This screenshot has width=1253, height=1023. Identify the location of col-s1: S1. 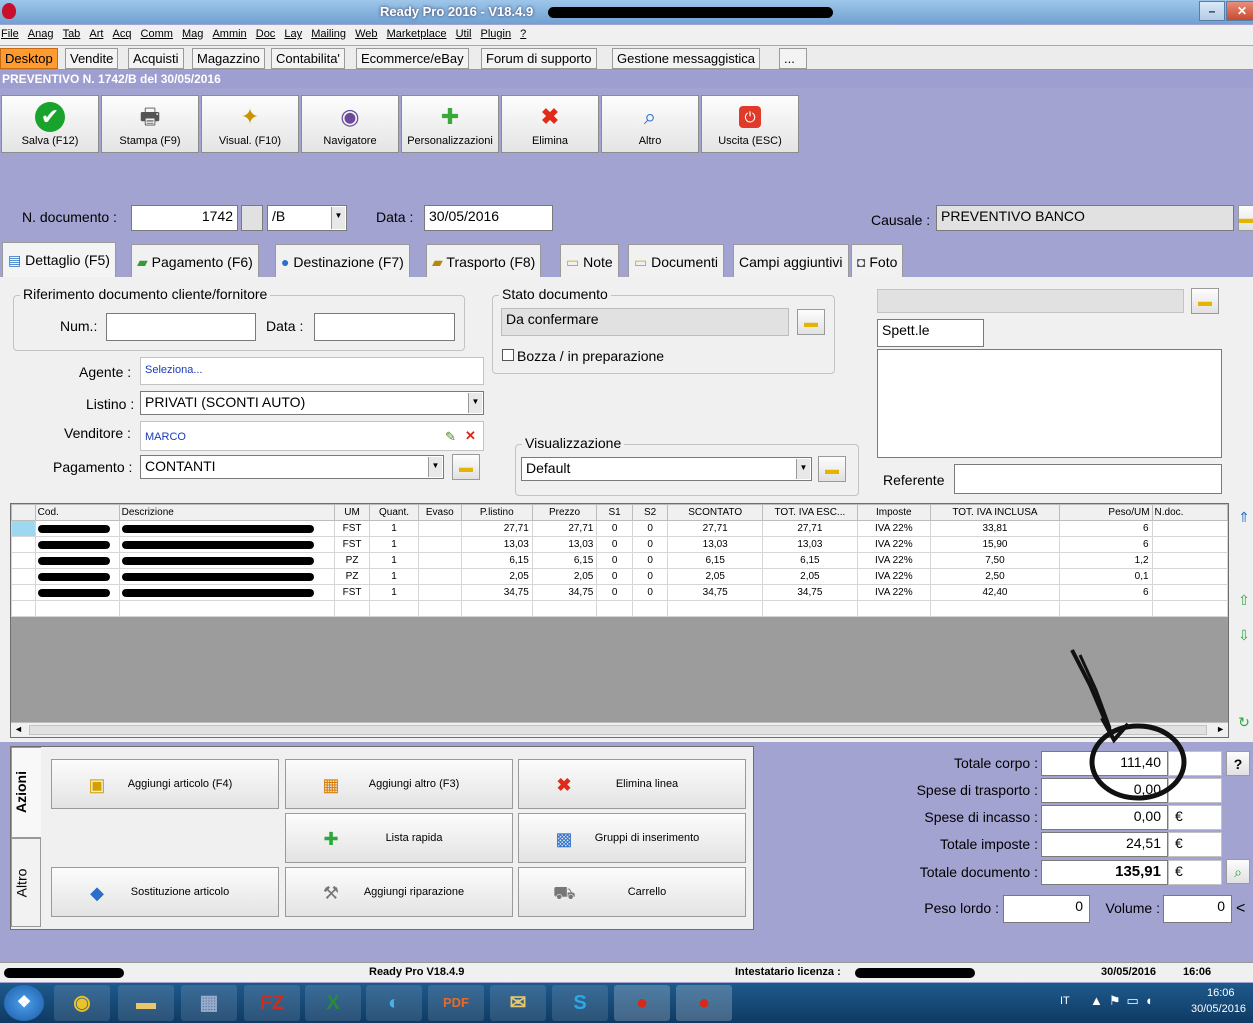
(614, 512).